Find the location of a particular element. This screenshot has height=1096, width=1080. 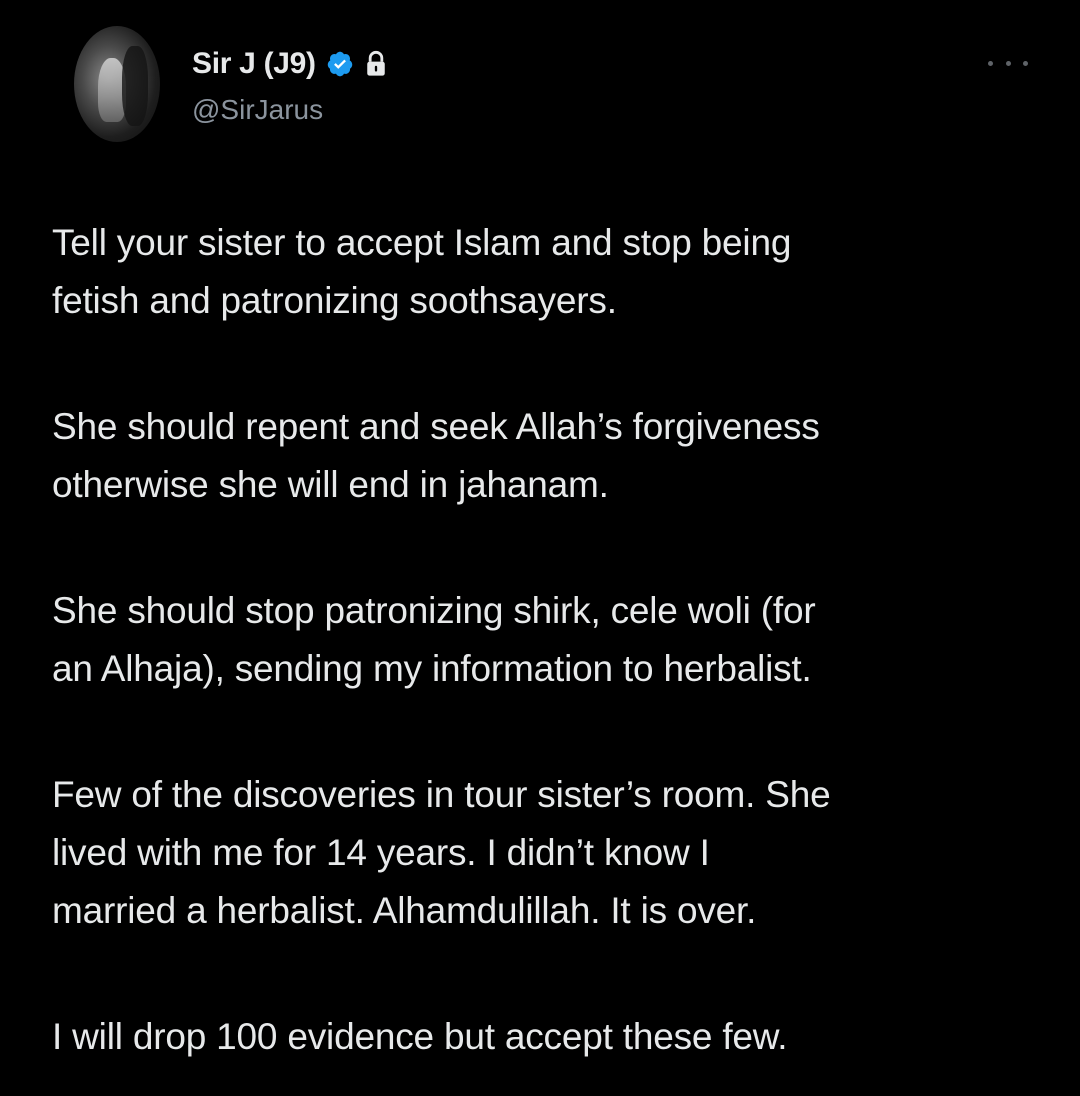

author-name-row: Sir J (J9) is located at coordinates (290, 64).